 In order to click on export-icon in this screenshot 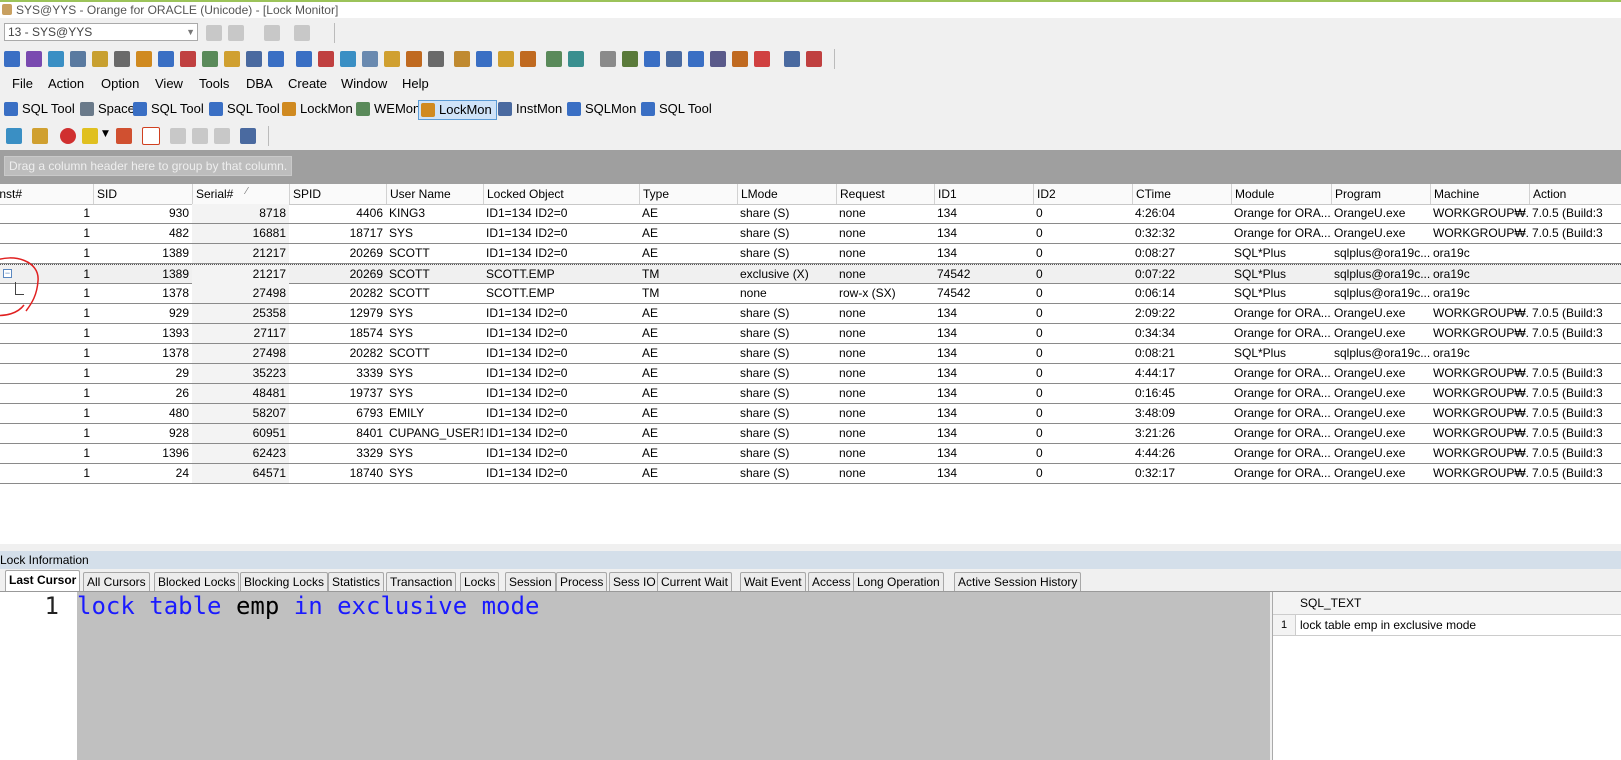, I will do `click(166, 59)`.